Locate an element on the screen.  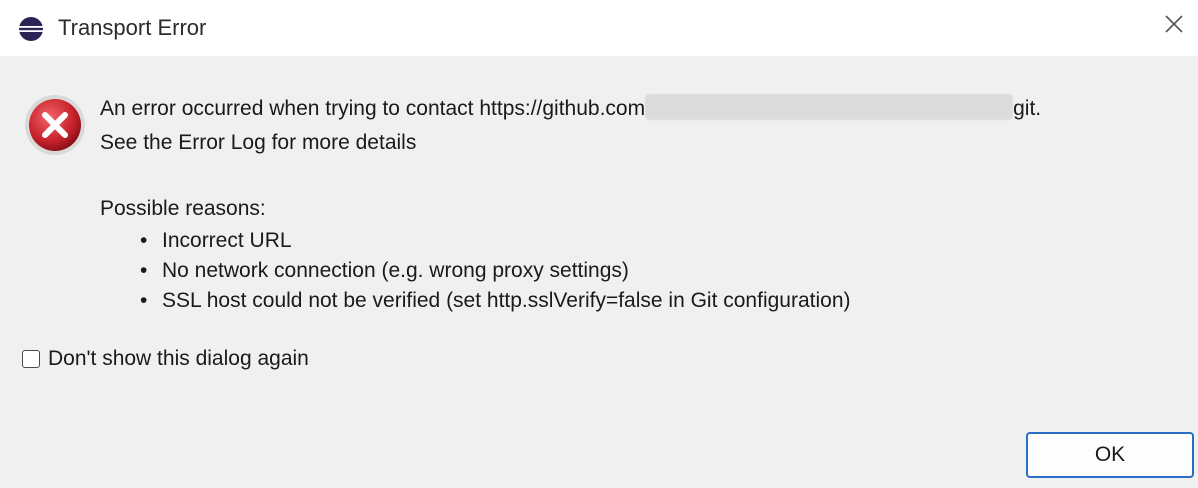
close-icon is located at coordinates (1174, 26).